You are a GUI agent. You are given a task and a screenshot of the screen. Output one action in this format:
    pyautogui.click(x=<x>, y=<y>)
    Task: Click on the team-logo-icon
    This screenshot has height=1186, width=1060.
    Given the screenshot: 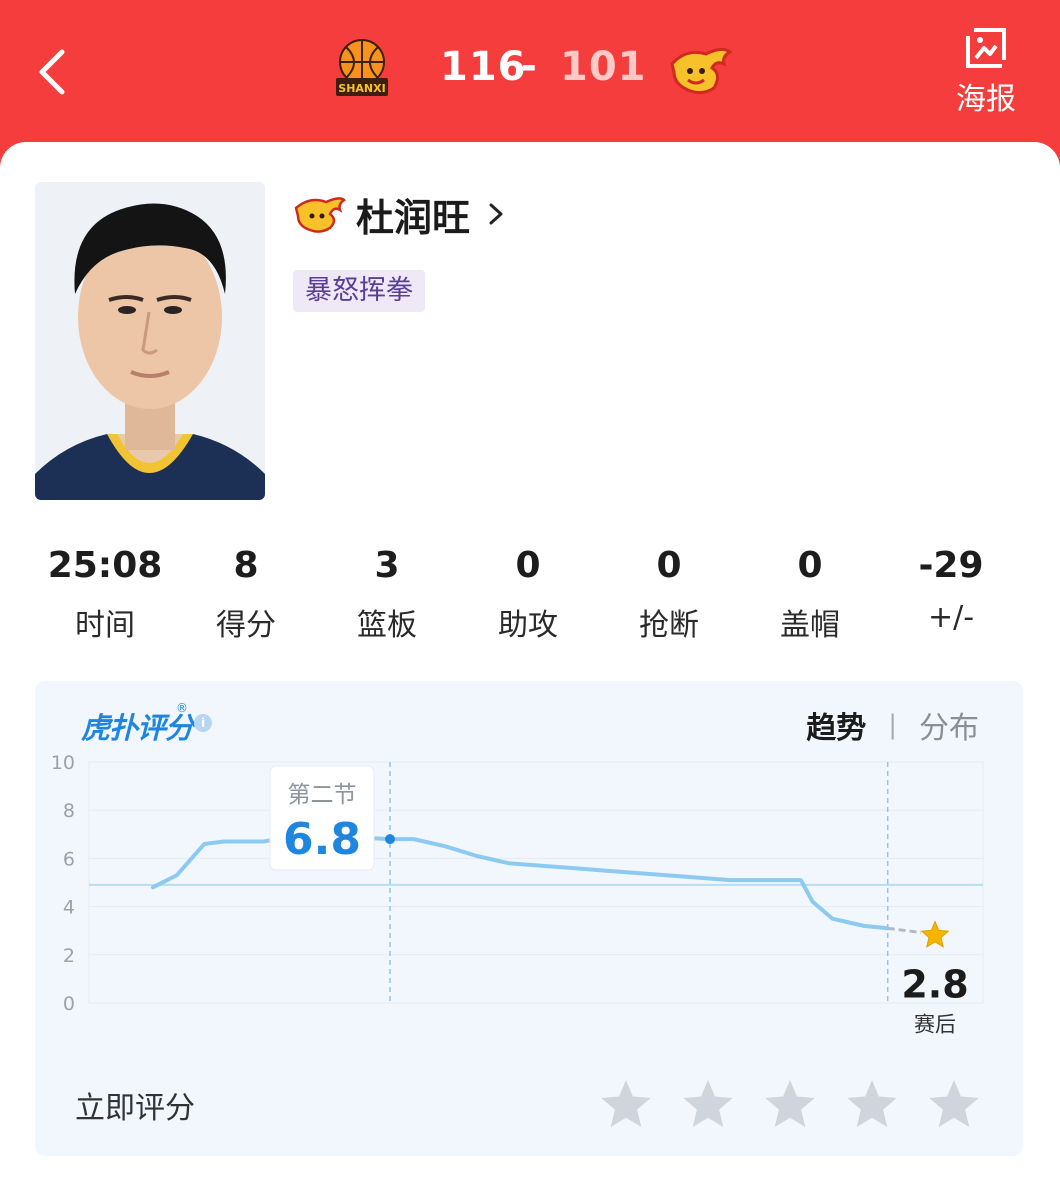 What is the action you would take?
    pyautogui.click(x=320, y=215)
    